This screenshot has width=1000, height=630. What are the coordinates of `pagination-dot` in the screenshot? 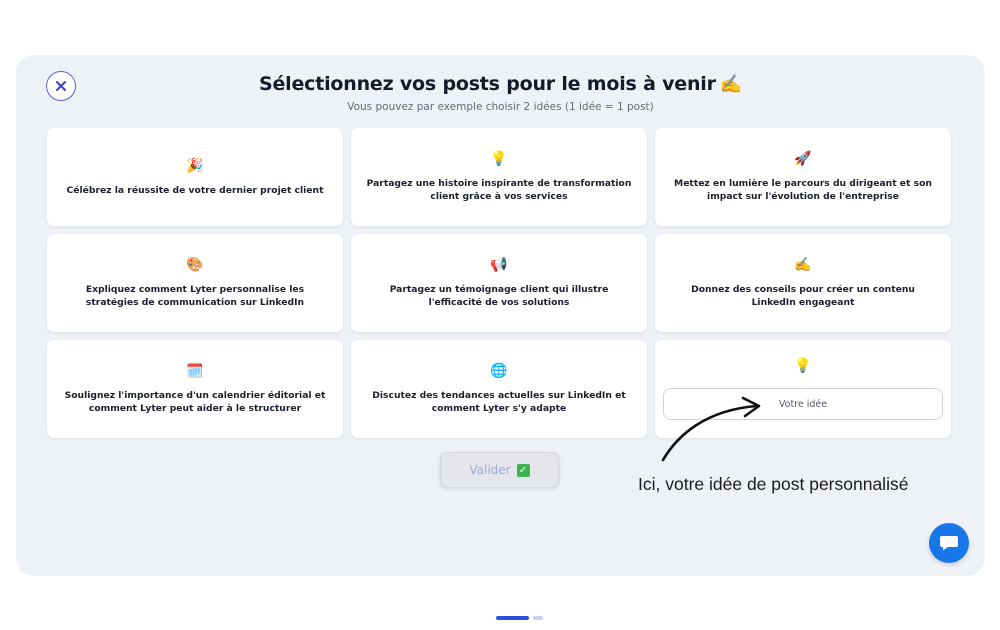 It's located at (538, 618).